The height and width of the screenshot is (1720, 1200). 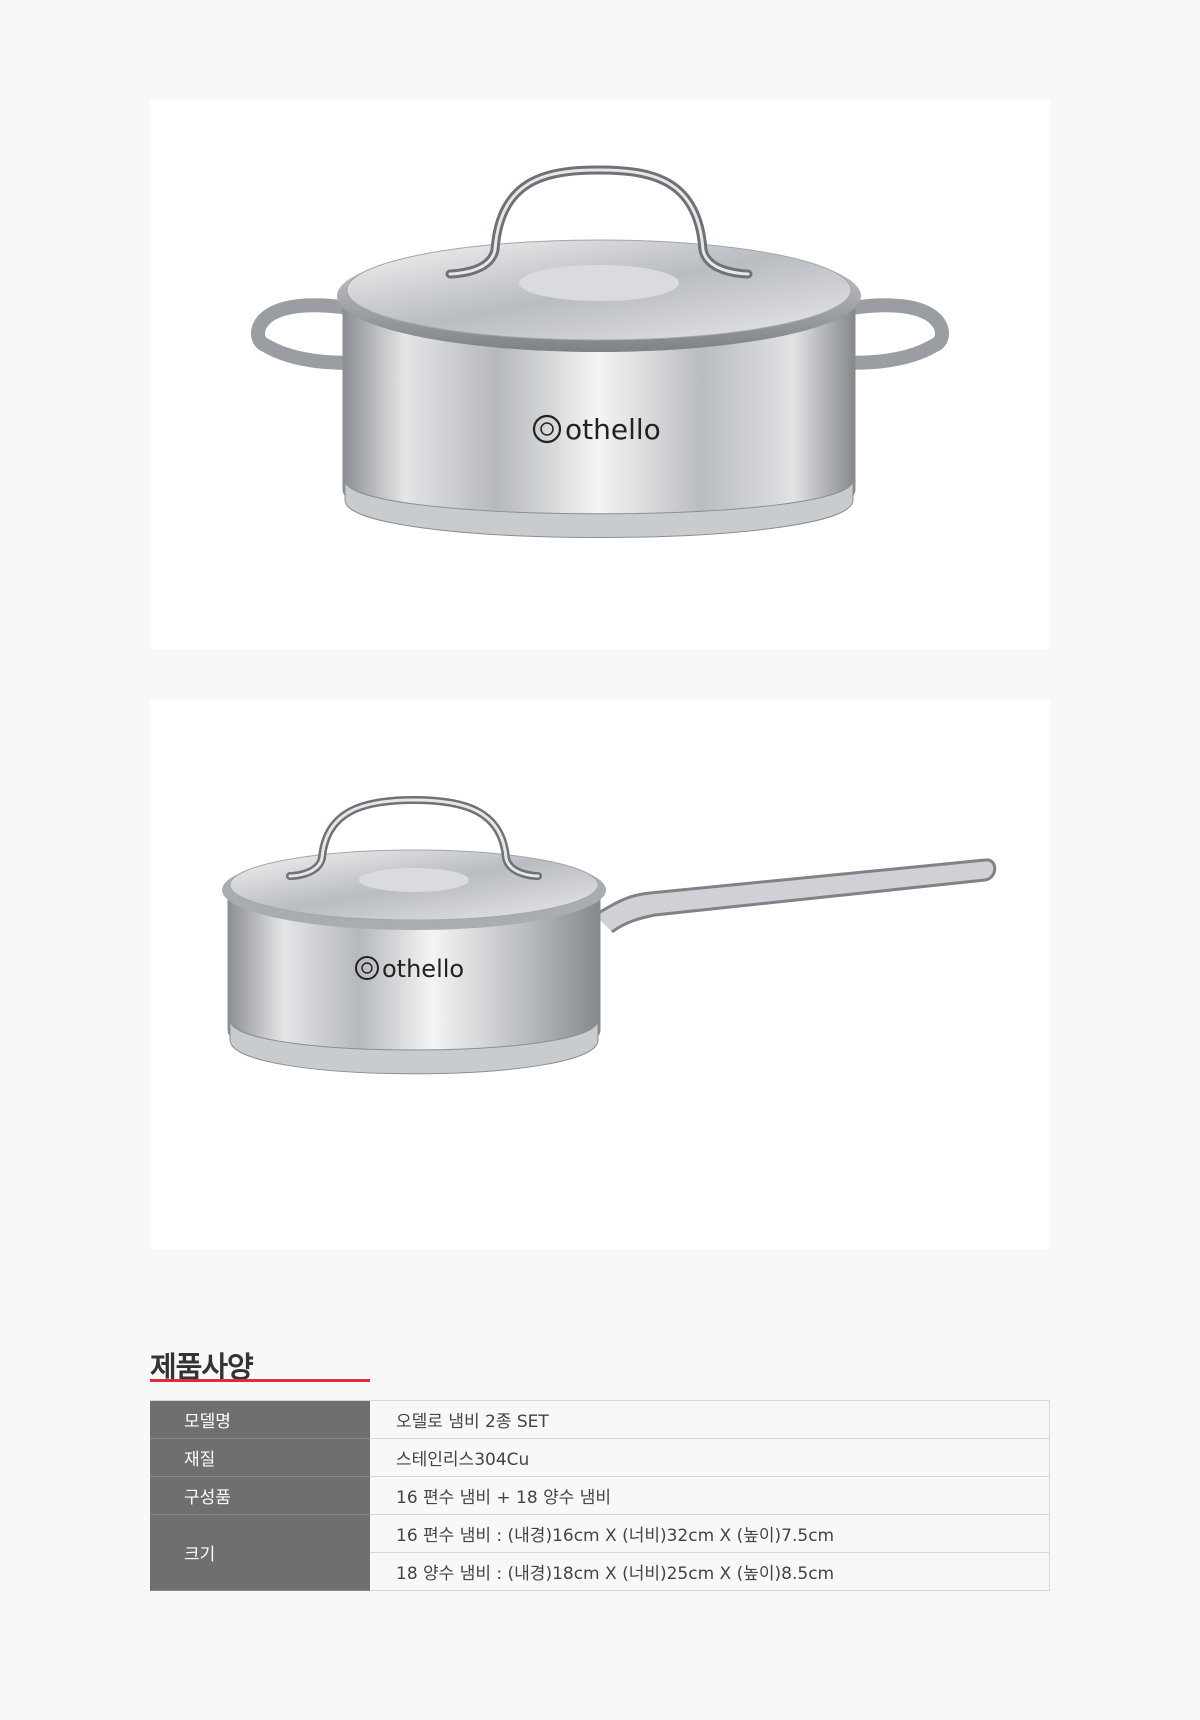 What do you see at coordinates (600, 351) in the screenshot?
I see `pot-illustration: othello` at bounding box center [600, 351].